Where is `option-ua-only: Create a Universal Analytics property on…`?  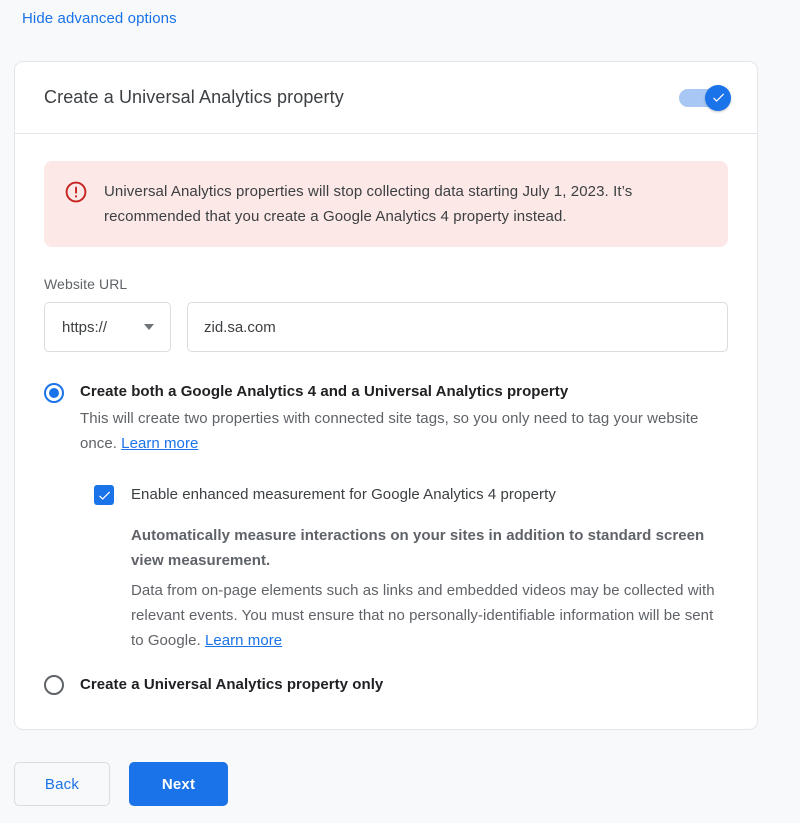 option-ua-only: Create a Universal Analytics property on… is located at coordinates (386, 684).